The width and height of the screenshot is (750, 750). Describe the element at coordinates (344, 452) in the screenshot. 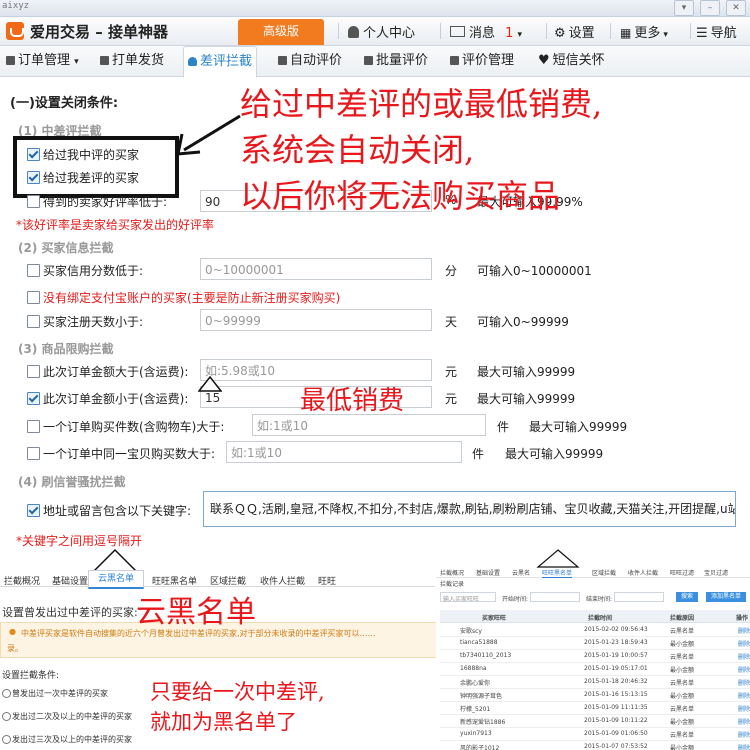

I see `same-item-input: 如:1或10` at that location.